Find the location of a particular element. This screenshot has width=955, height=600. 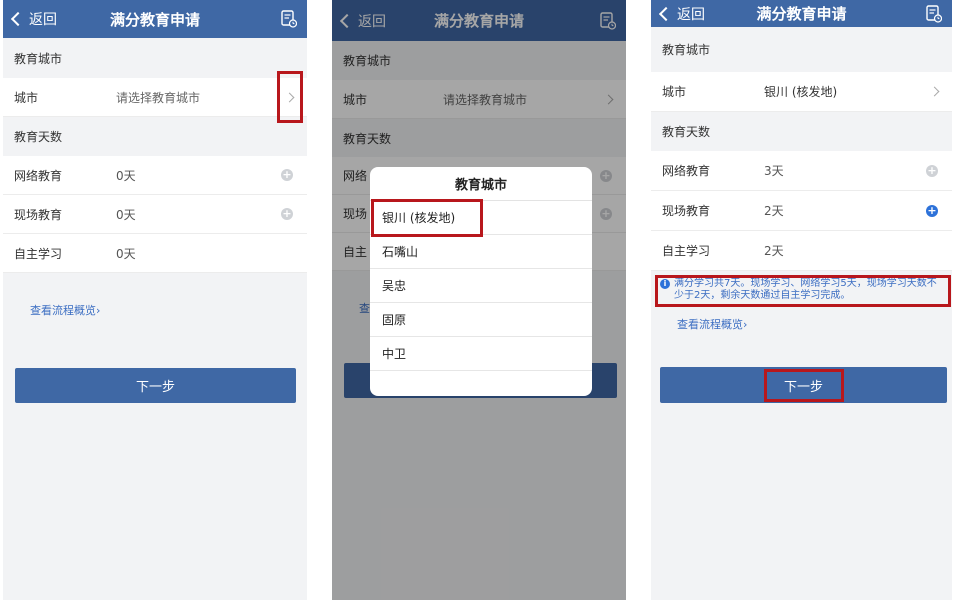

city-option-zhongwei: 中卫 is located at coordinates (481, 354).